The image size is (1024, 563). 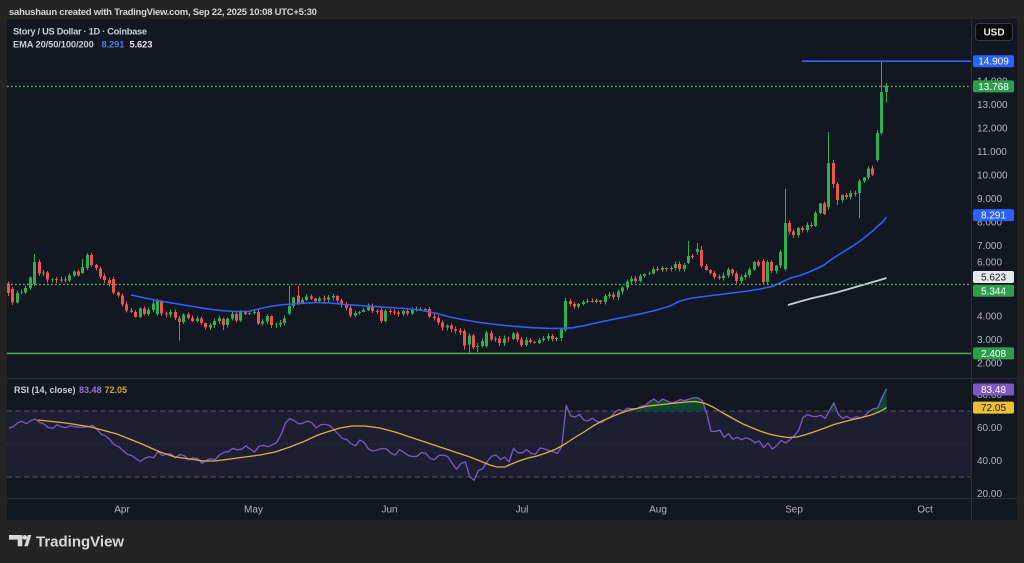 What do you see at coordinates (993, 291) in the screenshot?
I see `svg-text: 5.344` at bounding box center [993, 291].